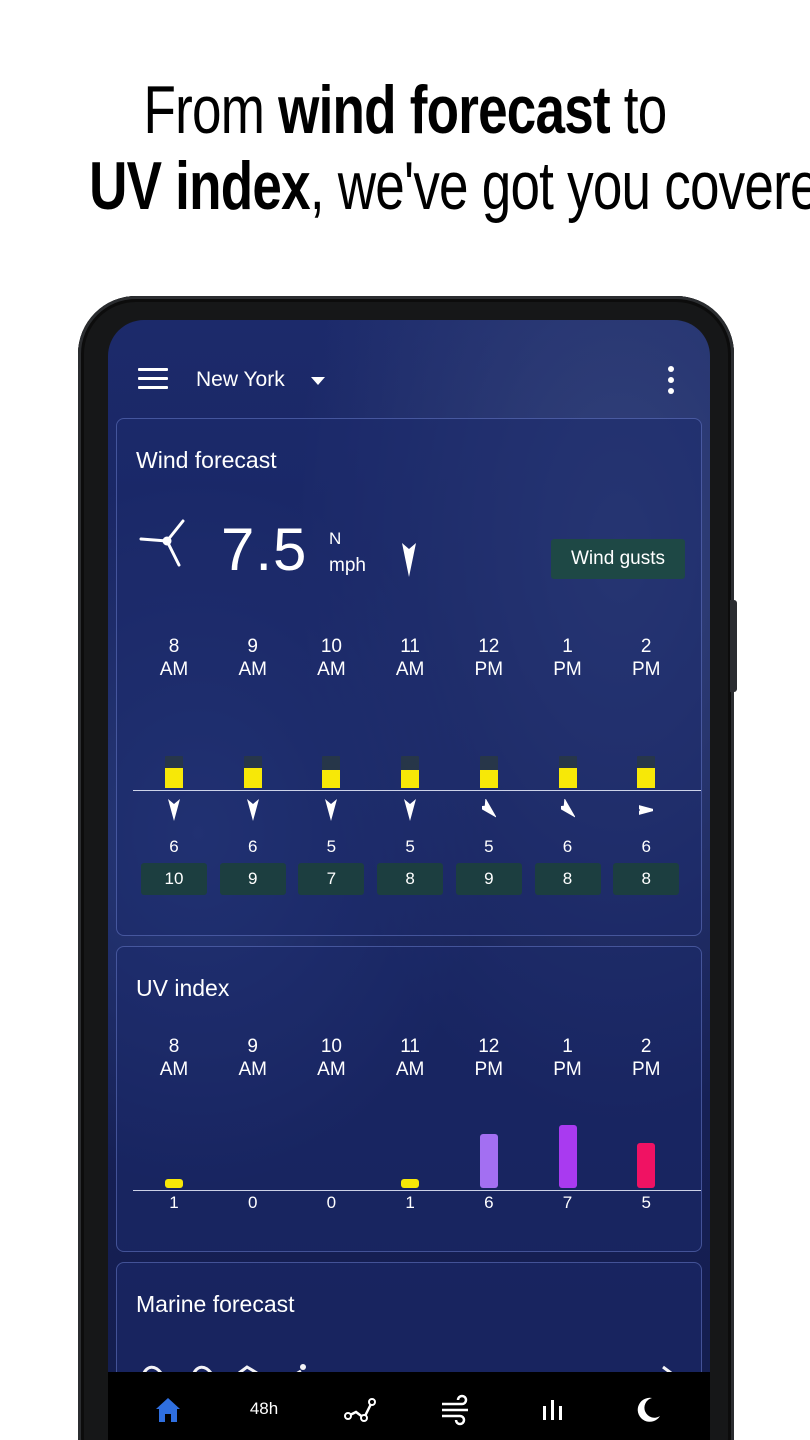  Describe the element at coordinates (559, 186) in the screenshot. I see `headline-text: , we've got you covered` at that location.